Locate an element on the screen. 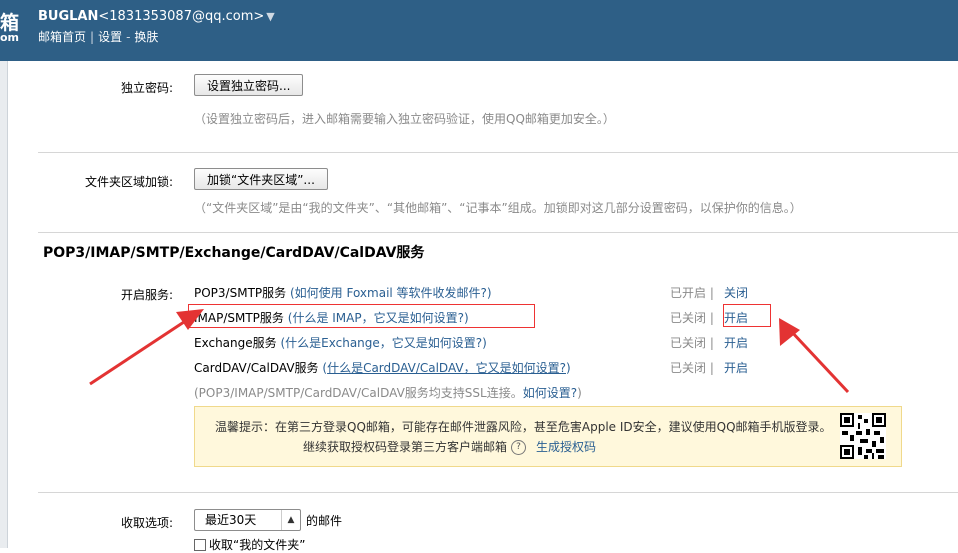 The height and width of the screenshot is (553, 958). independent-password-note: （设置独立密码后，进入邮箱需要输入独立密码验证，使用QQ邮箱更加安全。） is located at coordinates (404, 119).